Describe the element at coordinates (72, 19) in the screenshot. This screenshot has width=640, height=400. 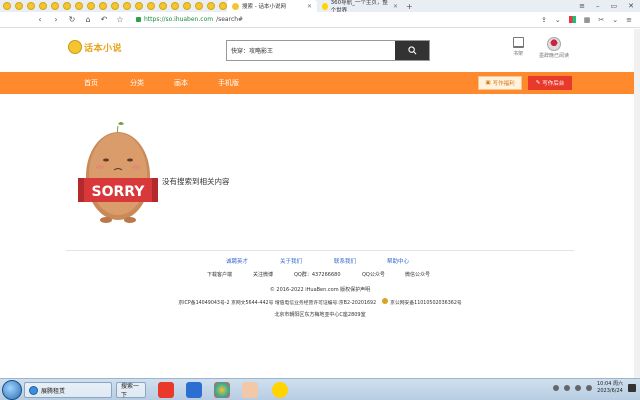
I see `reload-icon: ↻` at that location.